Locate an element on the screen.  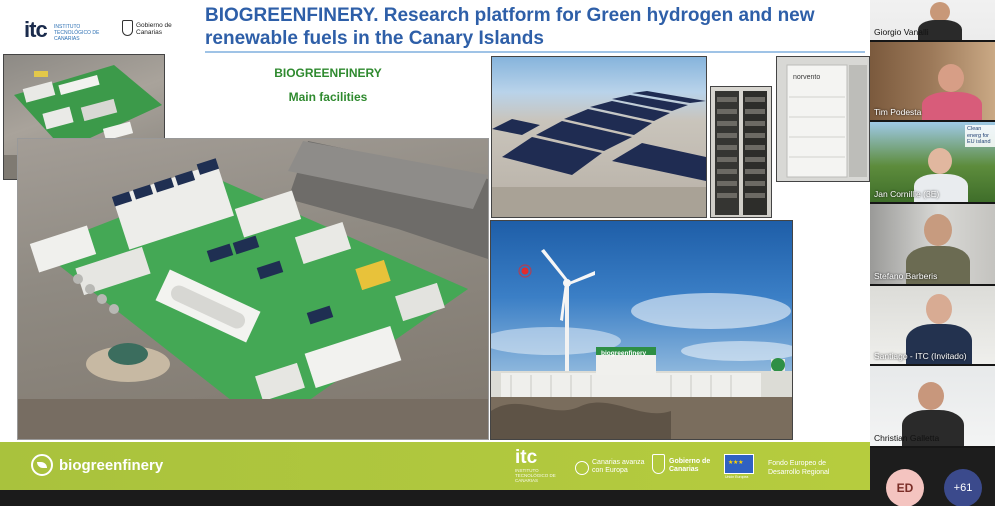
fondo-europeo-text: Fondo Europeo de Desarrollo Regional is located at coordinates (799, 468).